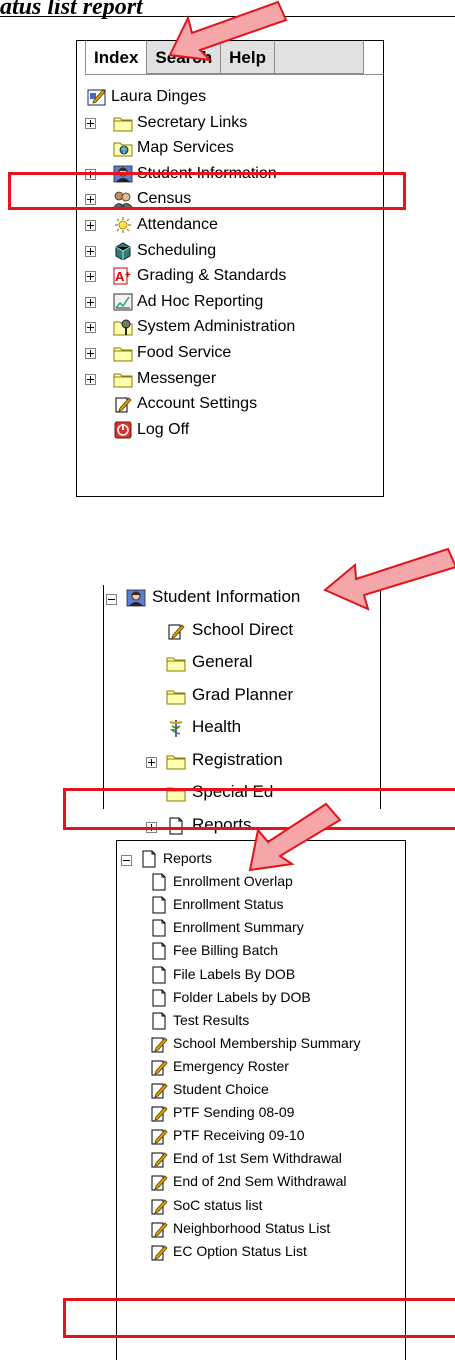 This screenshot has width=455, height=1360. I want to click on tree-item-general: General, so click(242, 662).